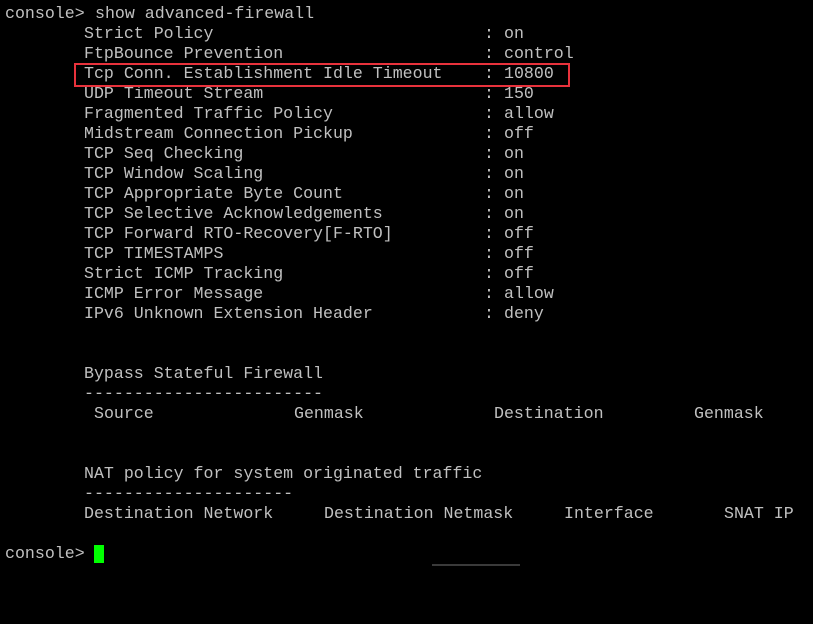  I want to click on command-text: show advanced-firewall, so click(205, 13).